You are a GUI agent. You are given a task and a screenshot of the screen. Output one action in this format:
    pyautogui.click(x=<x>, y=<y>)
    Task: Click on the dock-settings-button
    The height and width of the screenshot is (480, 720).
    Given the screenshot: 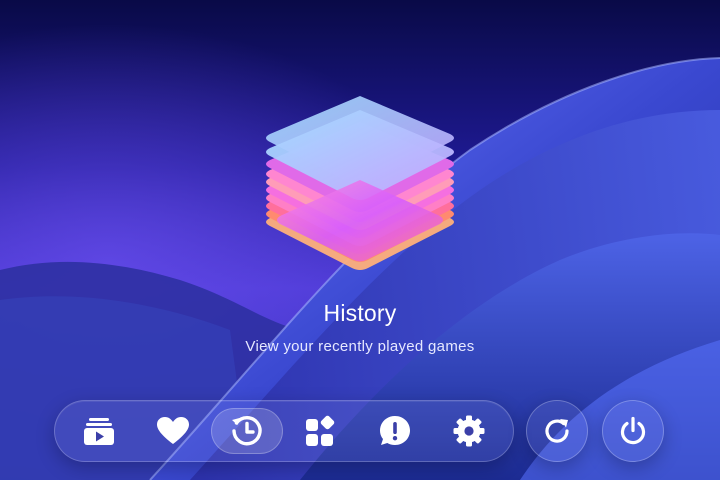 What is the action you would take?
    pyautogui.click(x=469, y=431)
    